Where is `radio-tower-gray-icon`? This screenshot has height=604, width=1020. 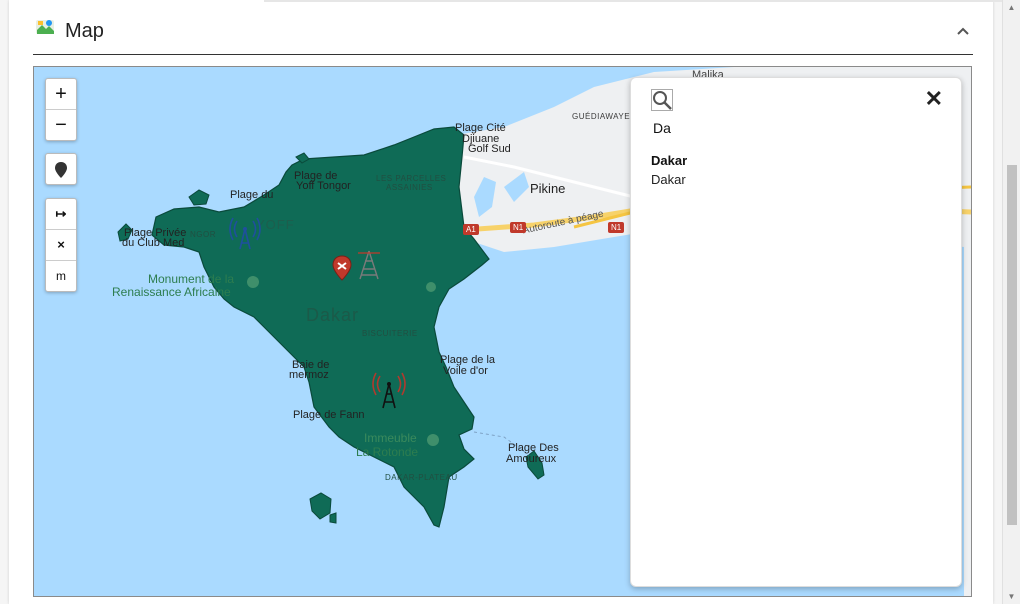 radio-tower-gray-icon is located at coordinates (369, 264).